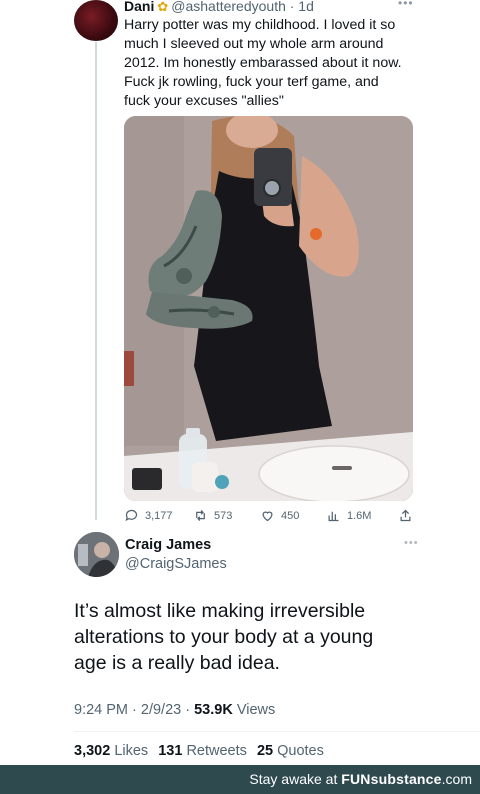  I want to click on tweet-text-line: alterations to your body at a young, so click(224, 637).